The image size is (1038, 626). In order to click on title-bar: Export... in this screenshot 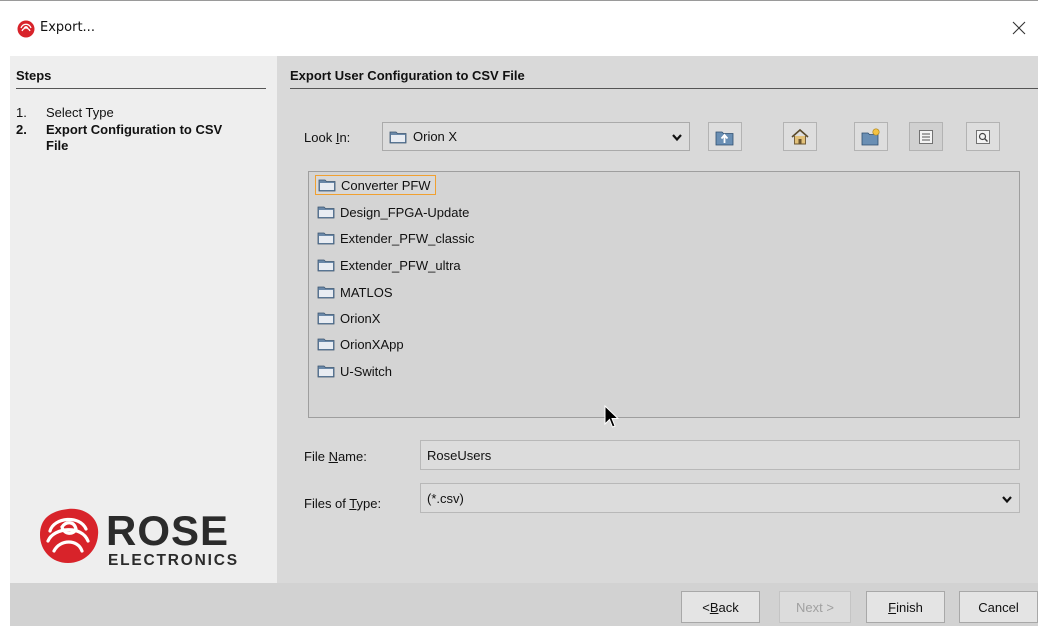, I will do `click(519, 28)`.